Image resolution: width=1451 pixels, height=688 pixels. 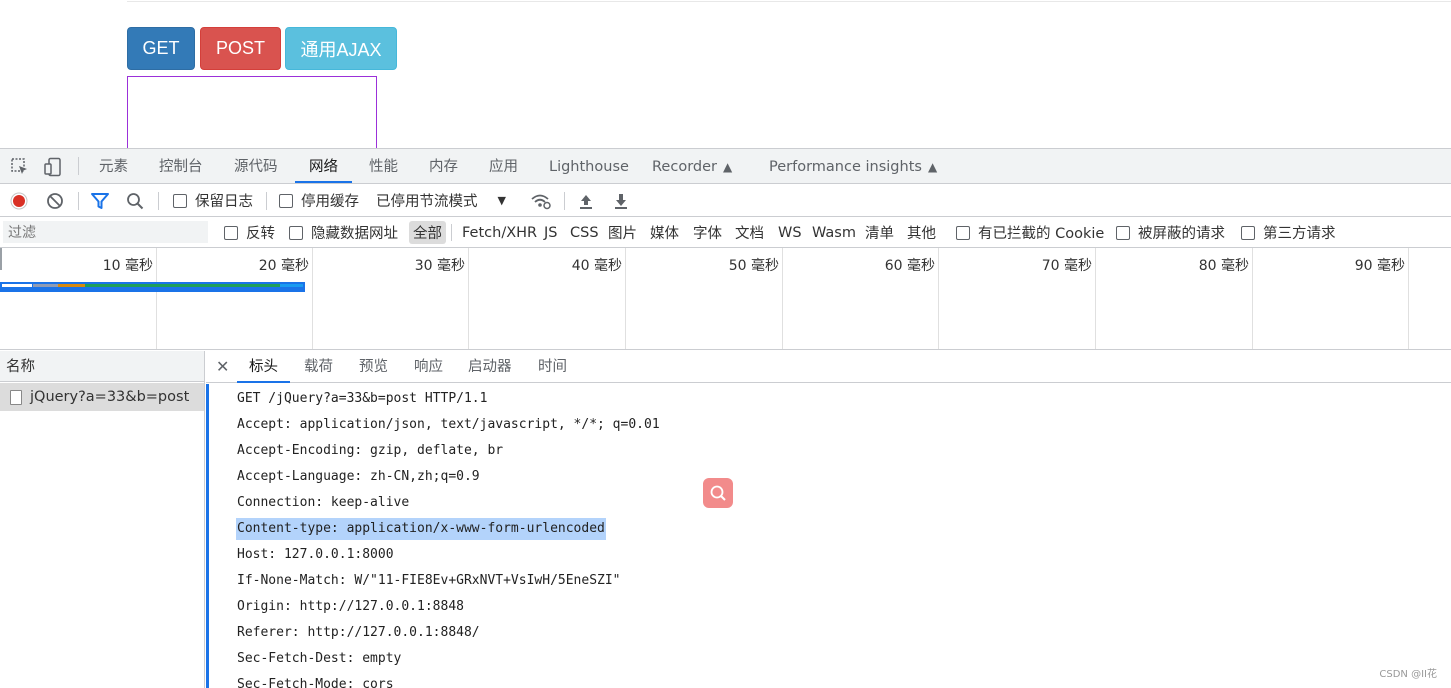 I want to click on post-button: POST, so click(x=240, y=48).